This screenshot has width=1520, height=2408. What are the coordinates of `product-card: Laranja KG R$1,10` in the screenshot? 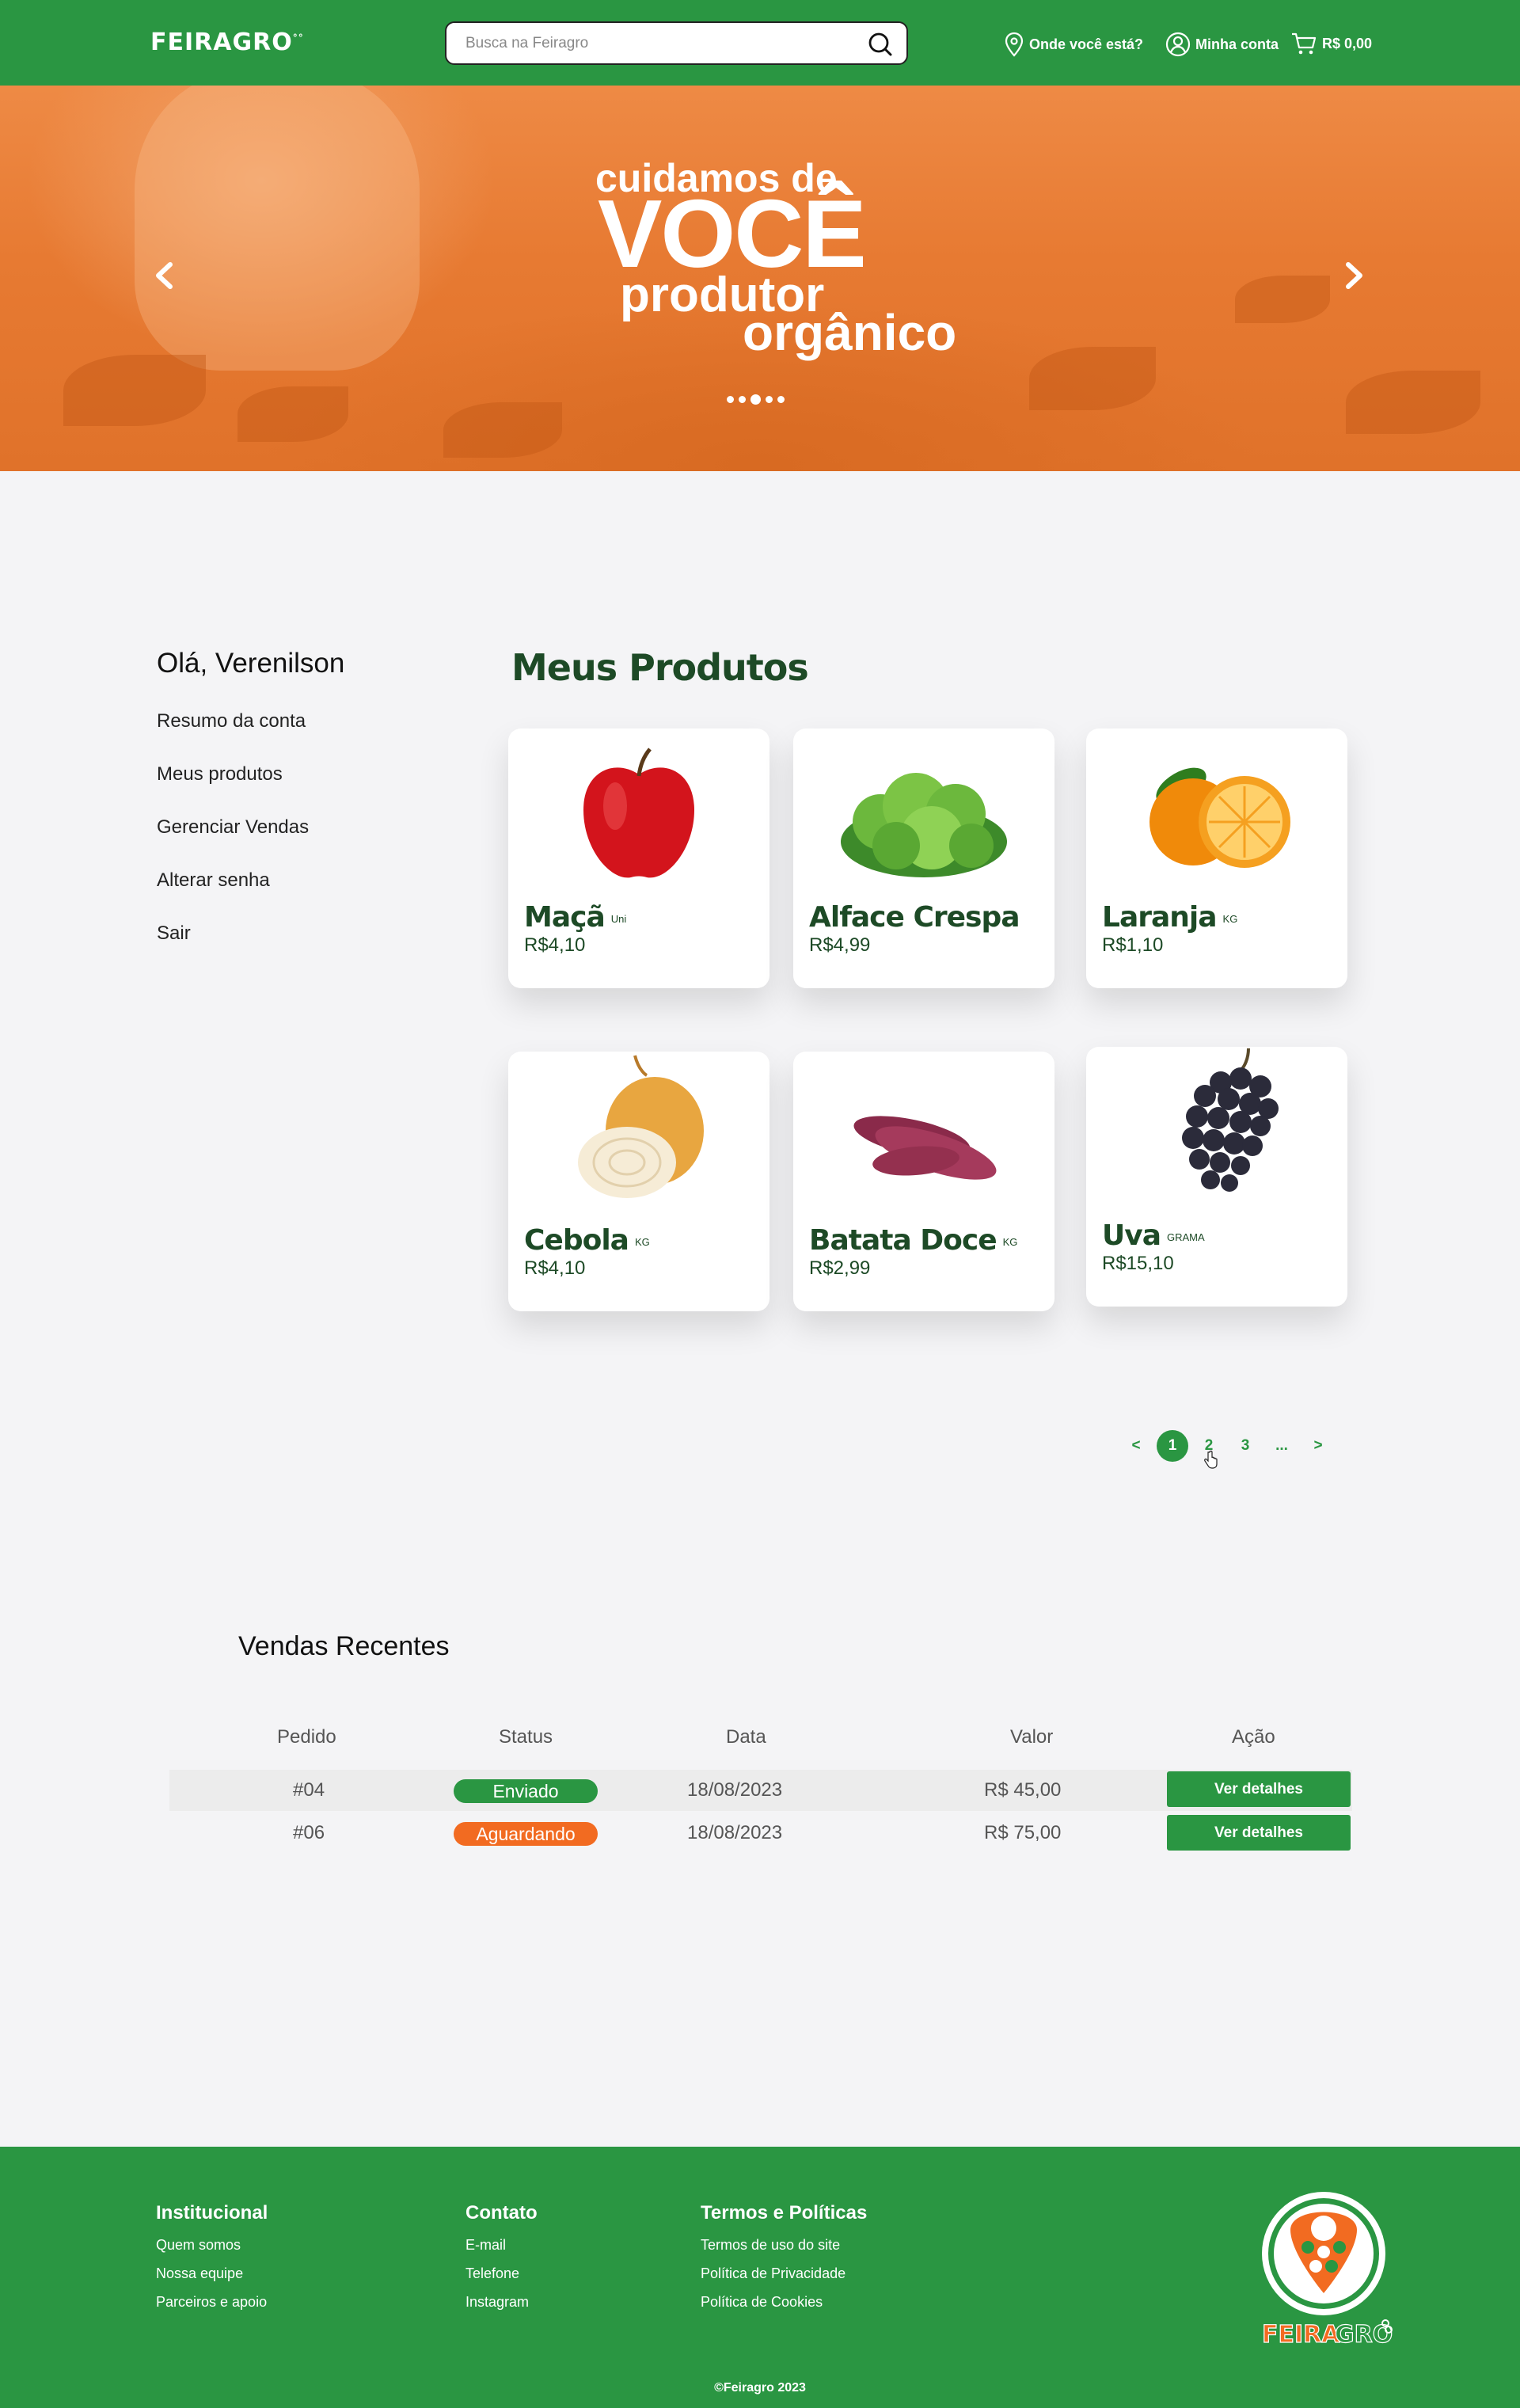 It's located at (1216, 858).